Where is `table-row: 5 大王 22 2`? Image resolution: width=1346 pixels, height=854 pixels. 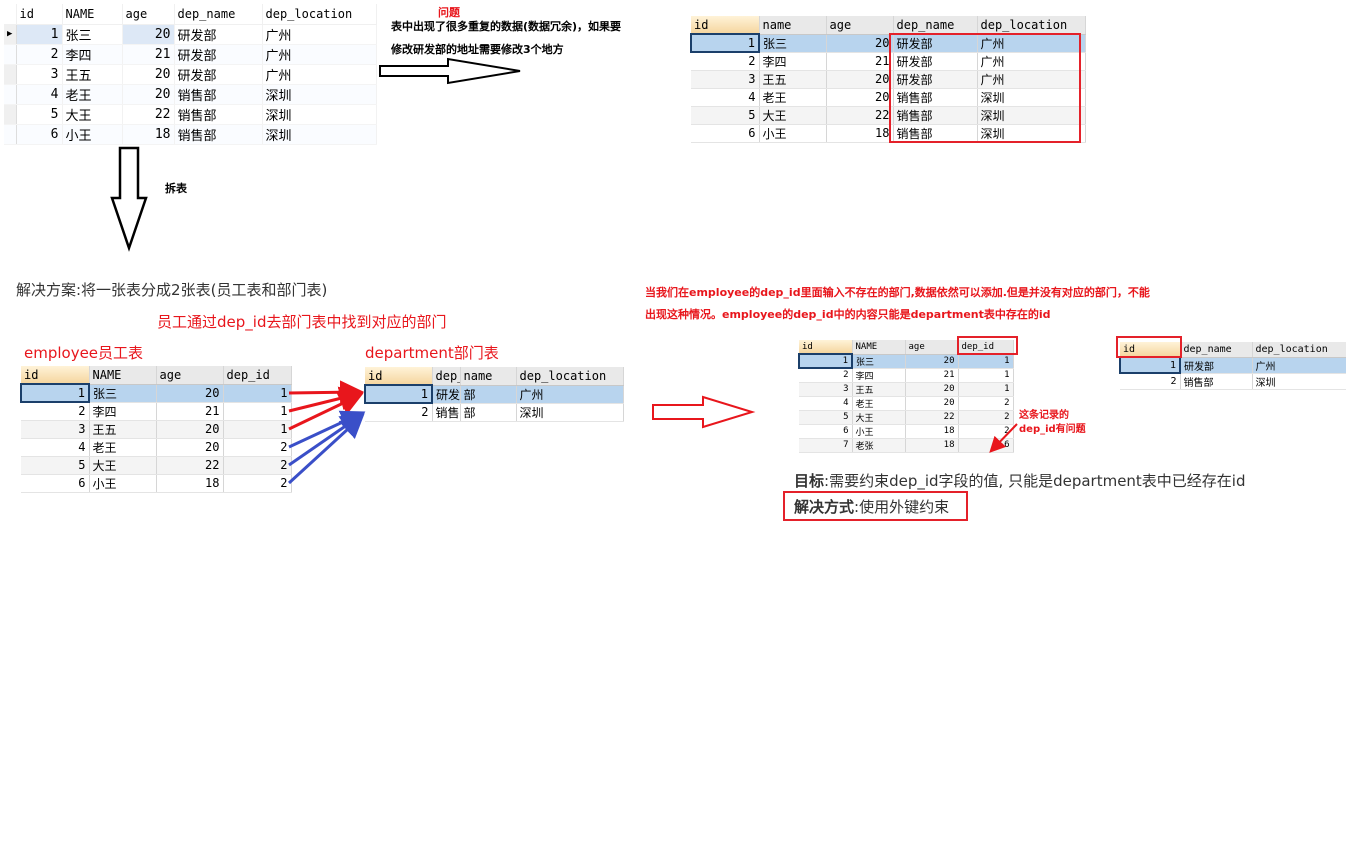
table-row: 5 大王 22 2 is located at coordinates (156, 465).